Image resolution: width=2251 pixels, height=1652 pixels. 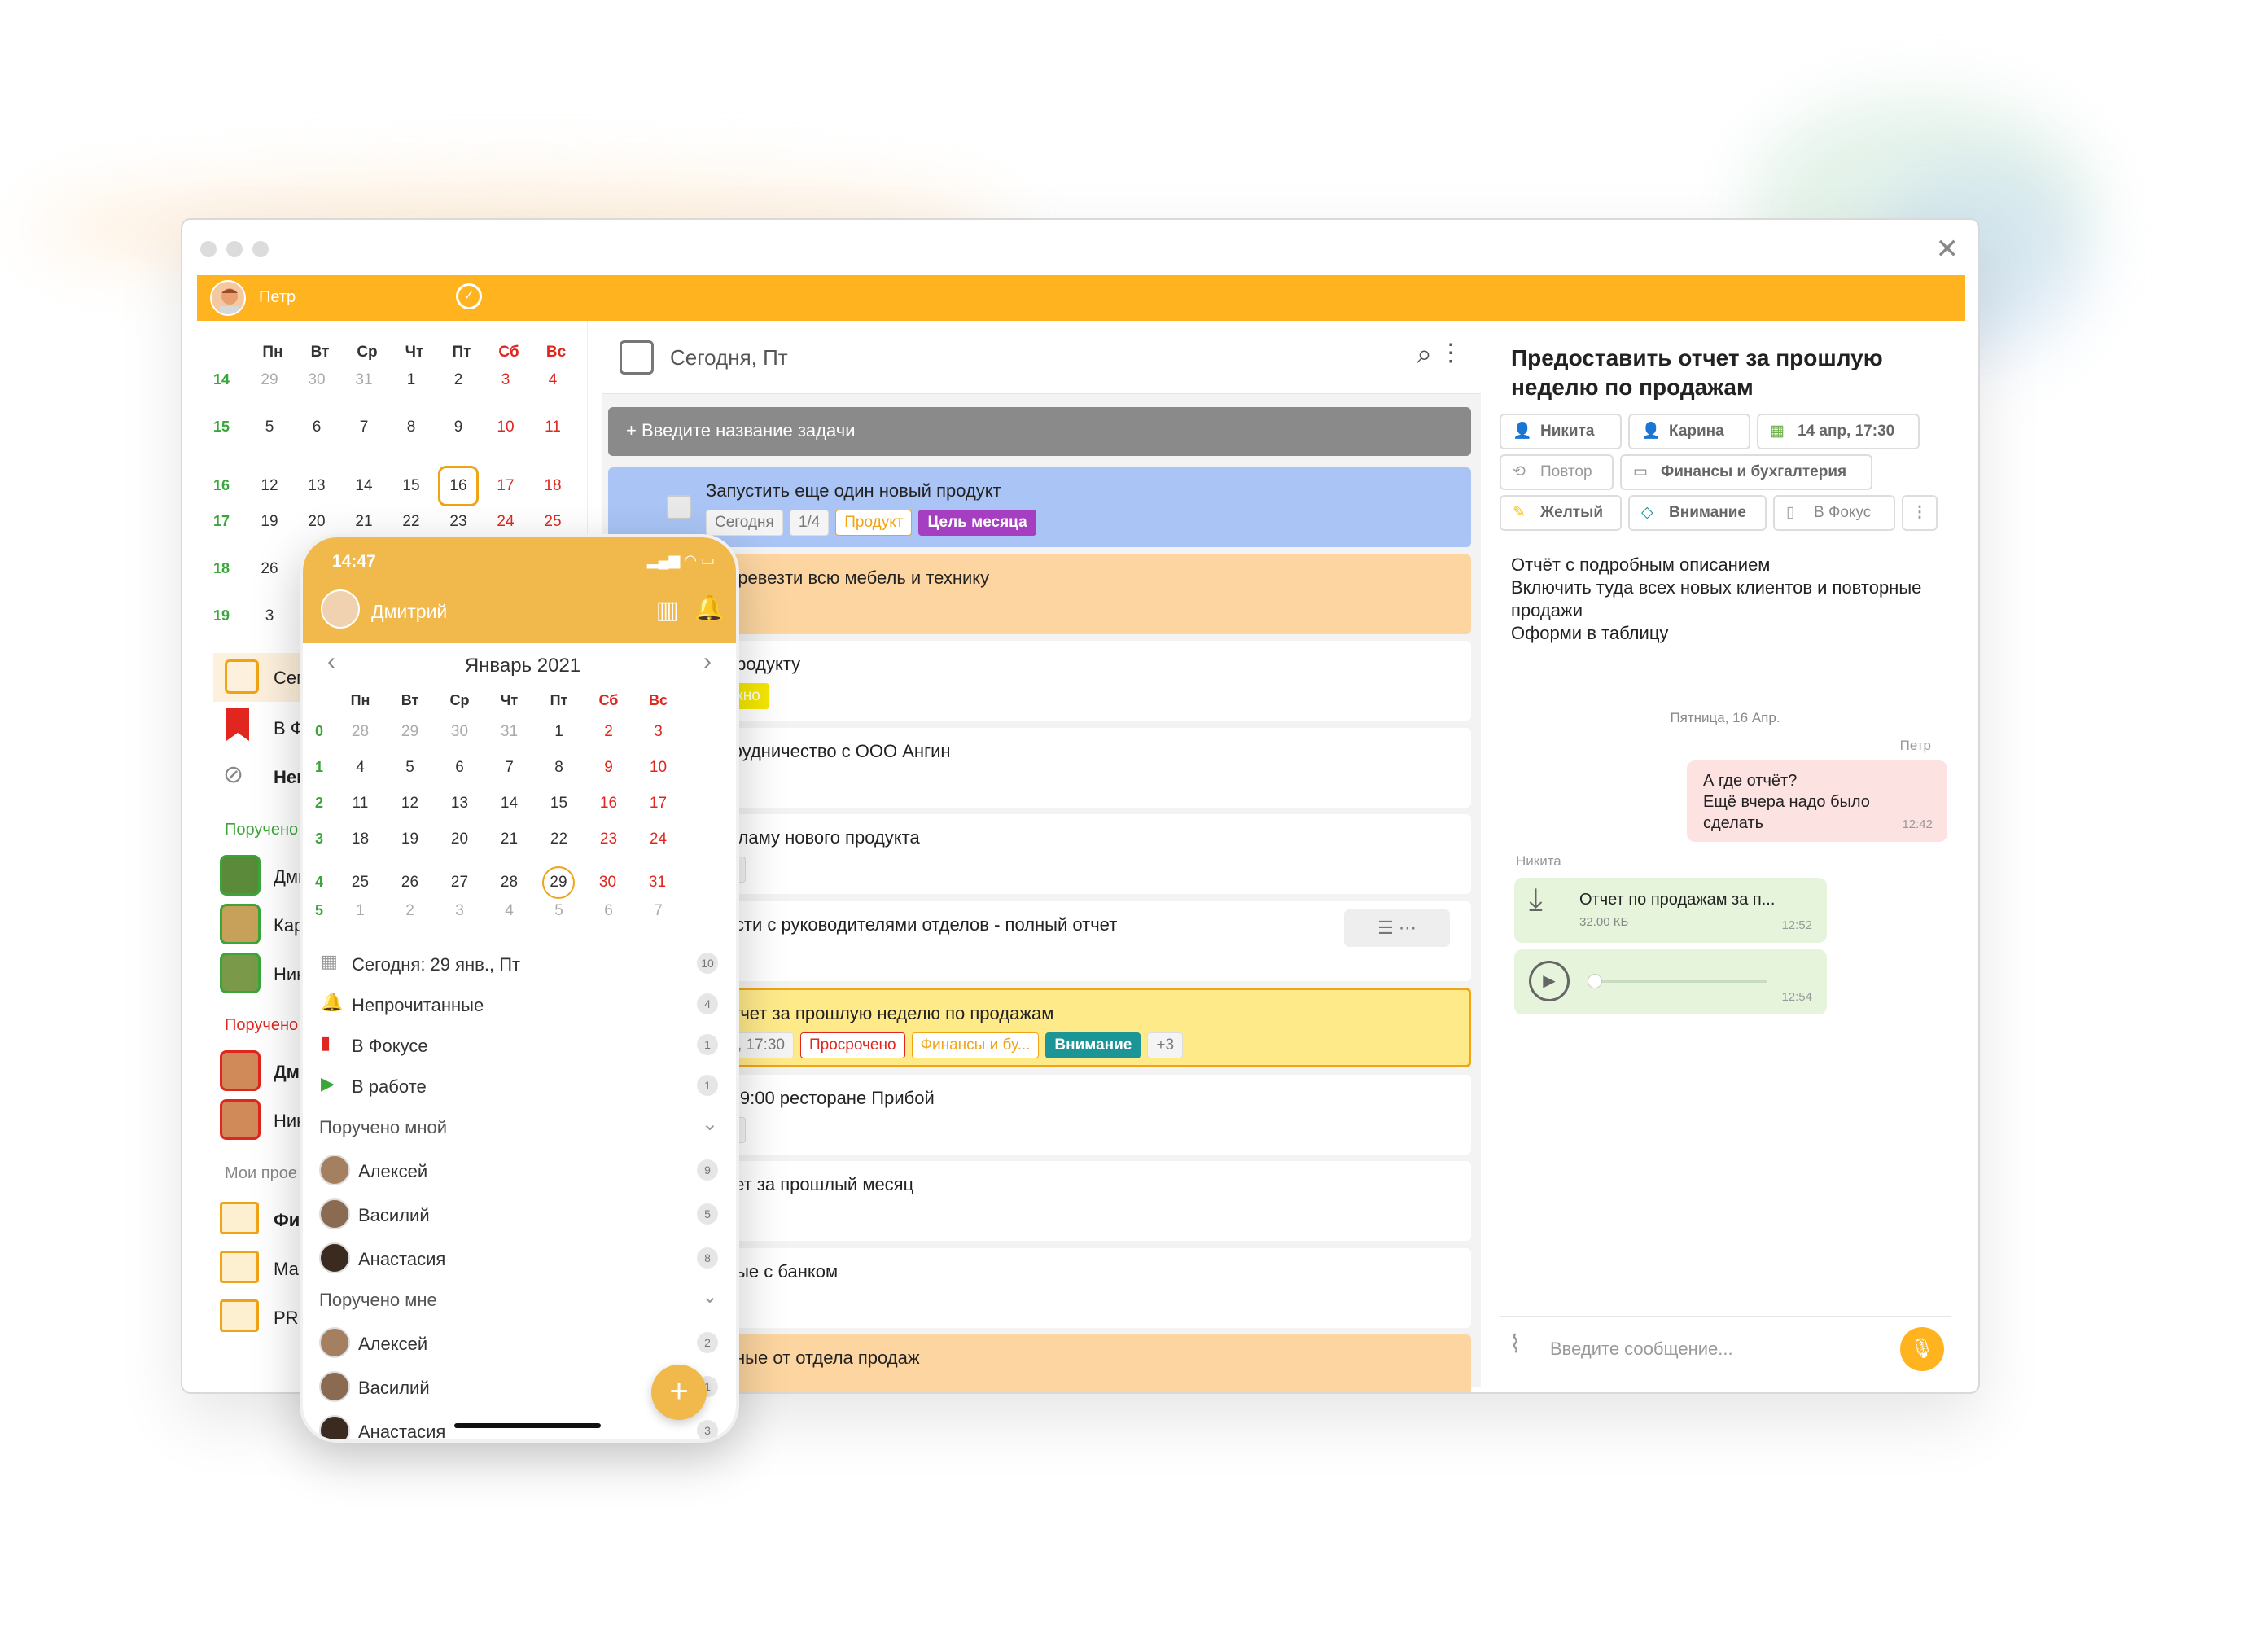 What do you see at coordinates (1536, 899) in the screenshot?
I see `download-icon: ⤓` at bounding box center [1536, 899].